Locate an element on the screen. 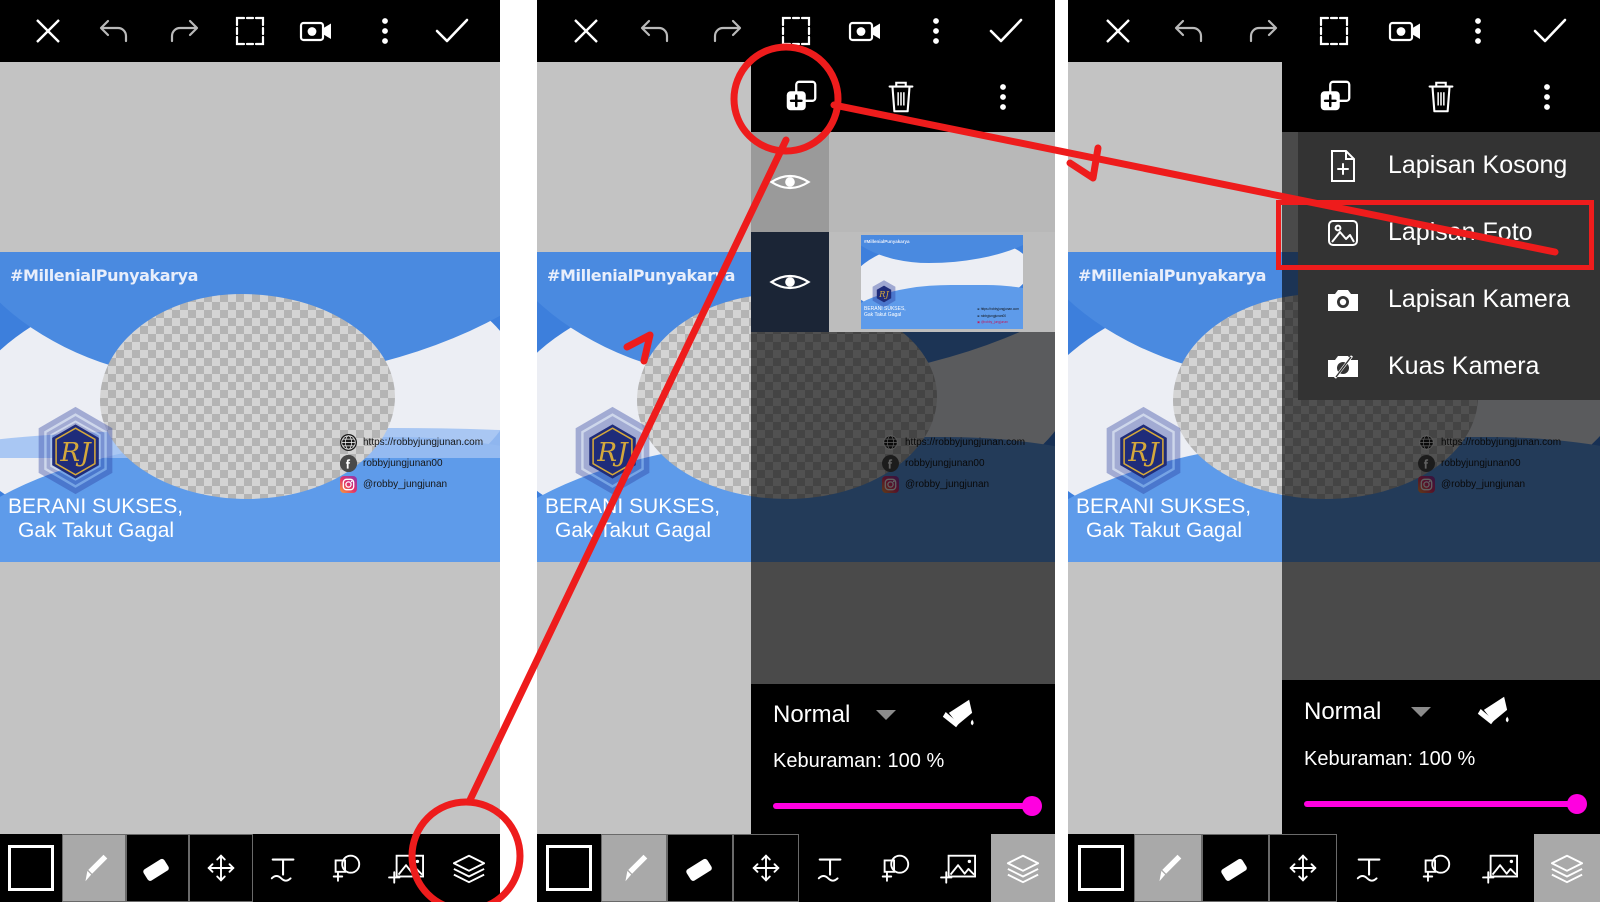 This screenshot has width=1600, height=902. artwork-hashtag: #MillenialPunyakarya is located at coordinates (1172, 275).